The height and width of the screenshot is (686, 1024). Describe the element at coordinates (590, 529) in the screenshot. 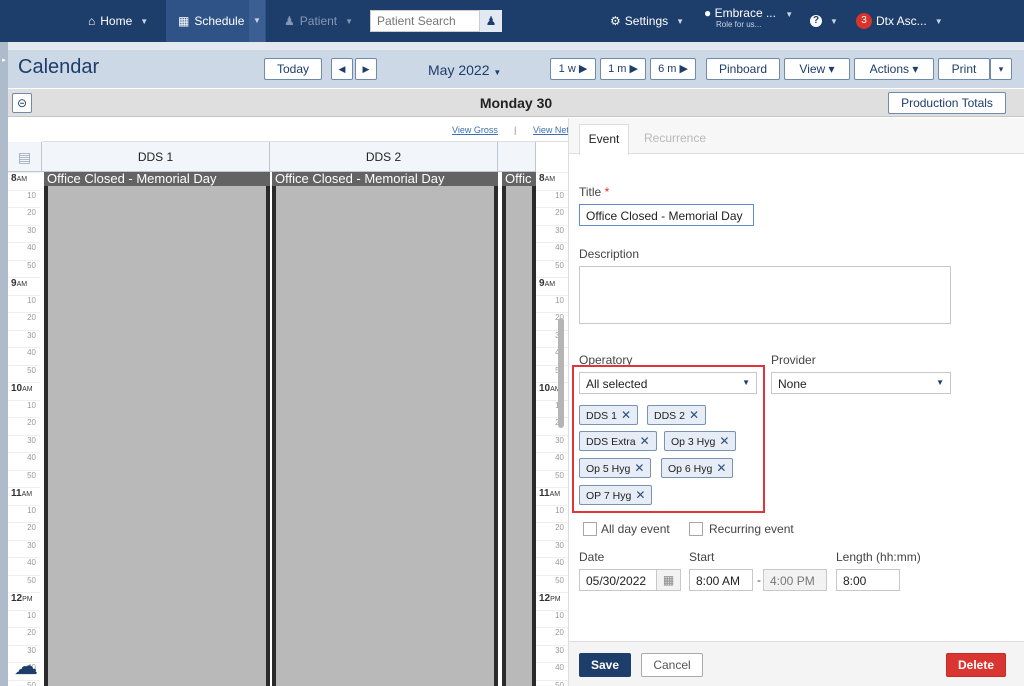

I see `all-day-checkbox` at that location.